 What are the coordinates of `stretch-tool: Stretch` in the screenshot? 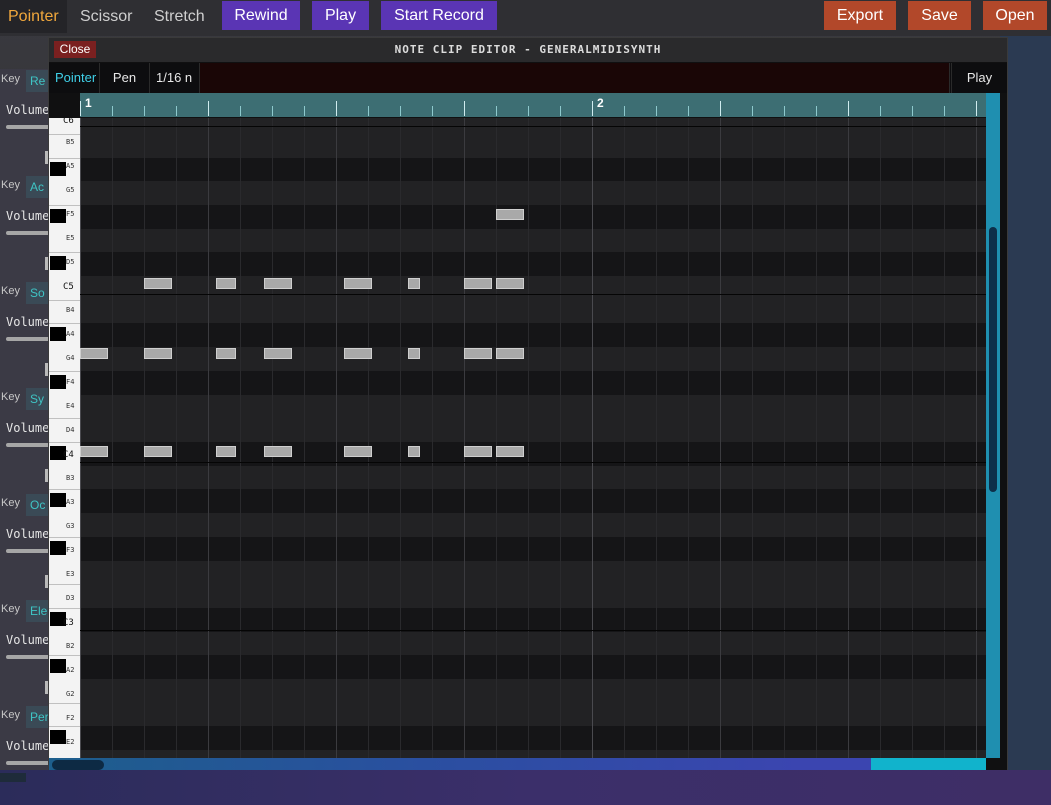 It's located at (179, 16).